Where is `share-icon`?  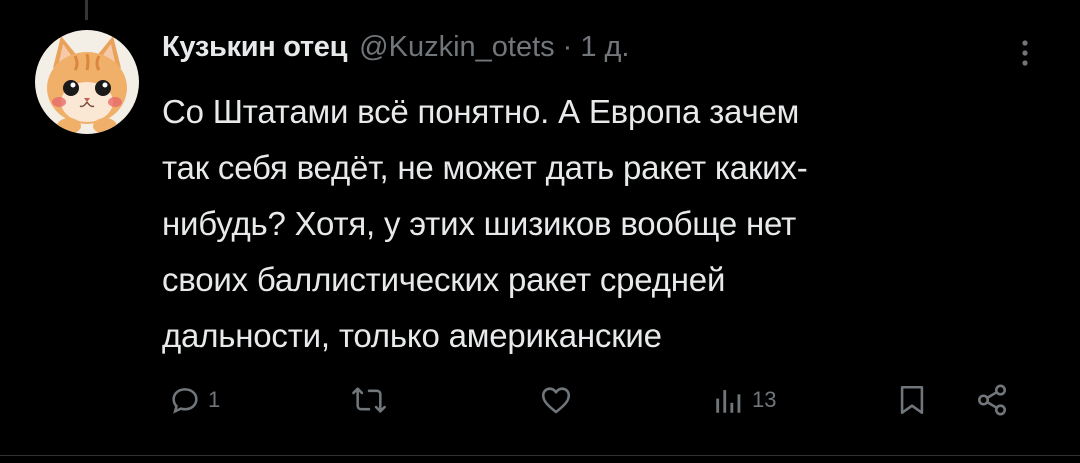 share-icon is located at coordinates (992, 400).